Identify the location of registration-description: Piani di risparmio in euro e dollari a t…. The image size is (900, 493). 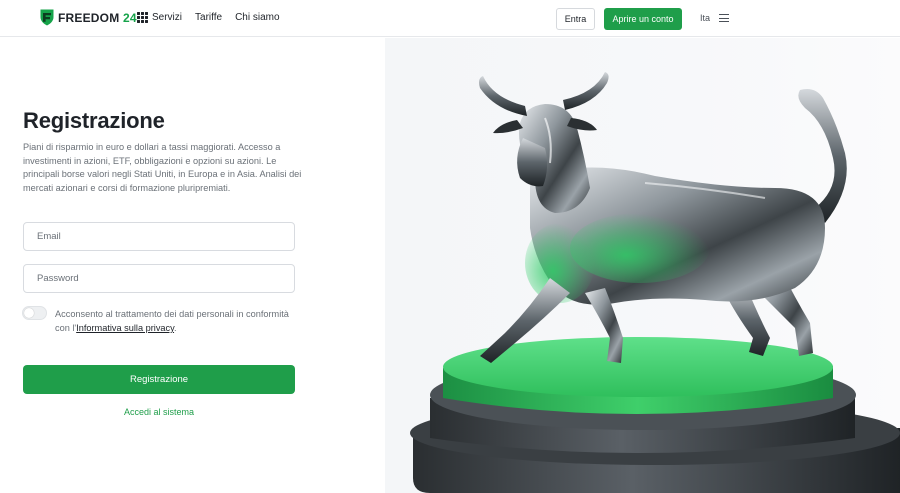
(162, 167).